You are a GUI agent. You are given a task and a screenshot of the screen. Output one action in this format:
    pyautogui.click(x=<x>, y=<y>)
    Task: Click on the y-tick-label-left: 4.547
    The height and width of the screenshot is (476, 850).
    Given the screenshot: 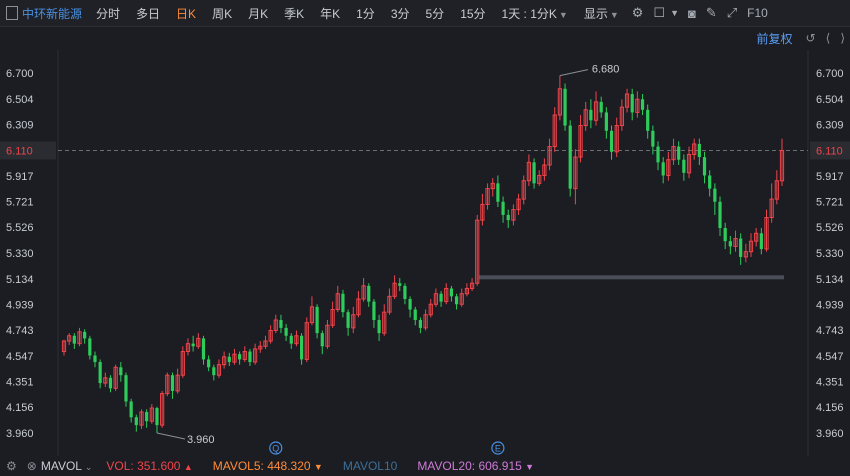 What is the action you would take?
    pyautogui.click(x=20, y=357)
    